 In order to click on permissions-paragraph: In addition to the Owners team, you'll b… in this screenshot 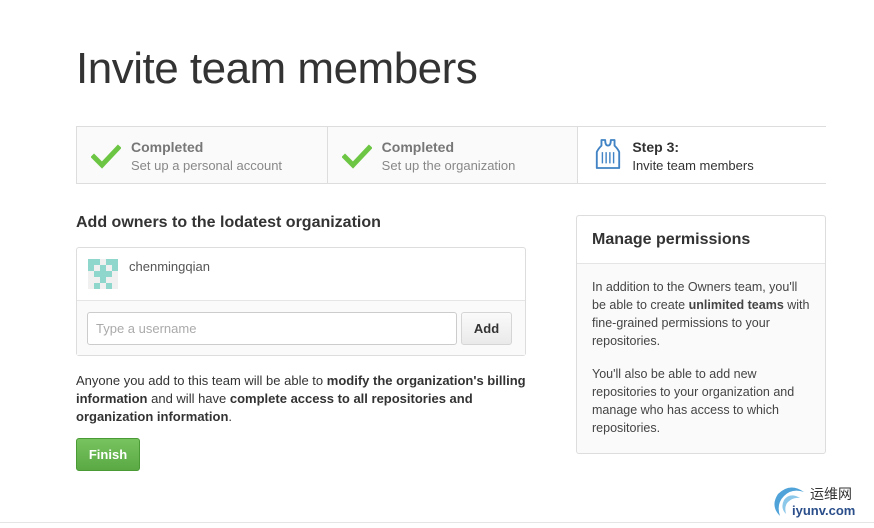, I will do `click(701, 314)`.